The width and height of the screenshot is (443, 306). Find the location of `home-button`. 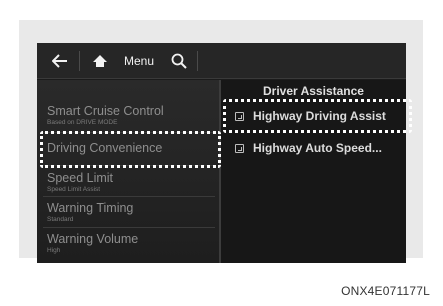

home-button is located at coordinates (100, 61).